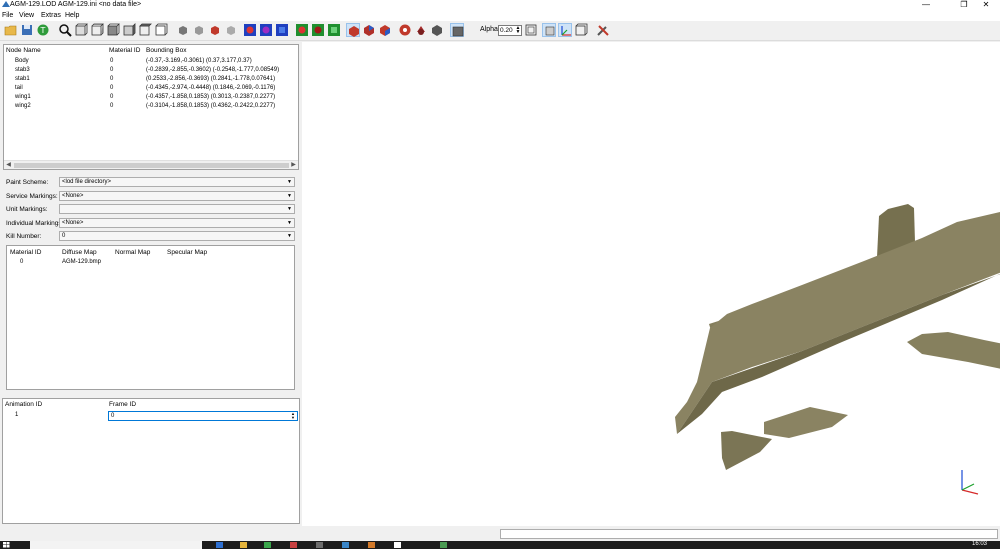 The width and height of the screenshot is (1000, 549). Describe the element at coordinates (16, 415) in the screenshot. I see `animation-id-cell: 1` at that location.